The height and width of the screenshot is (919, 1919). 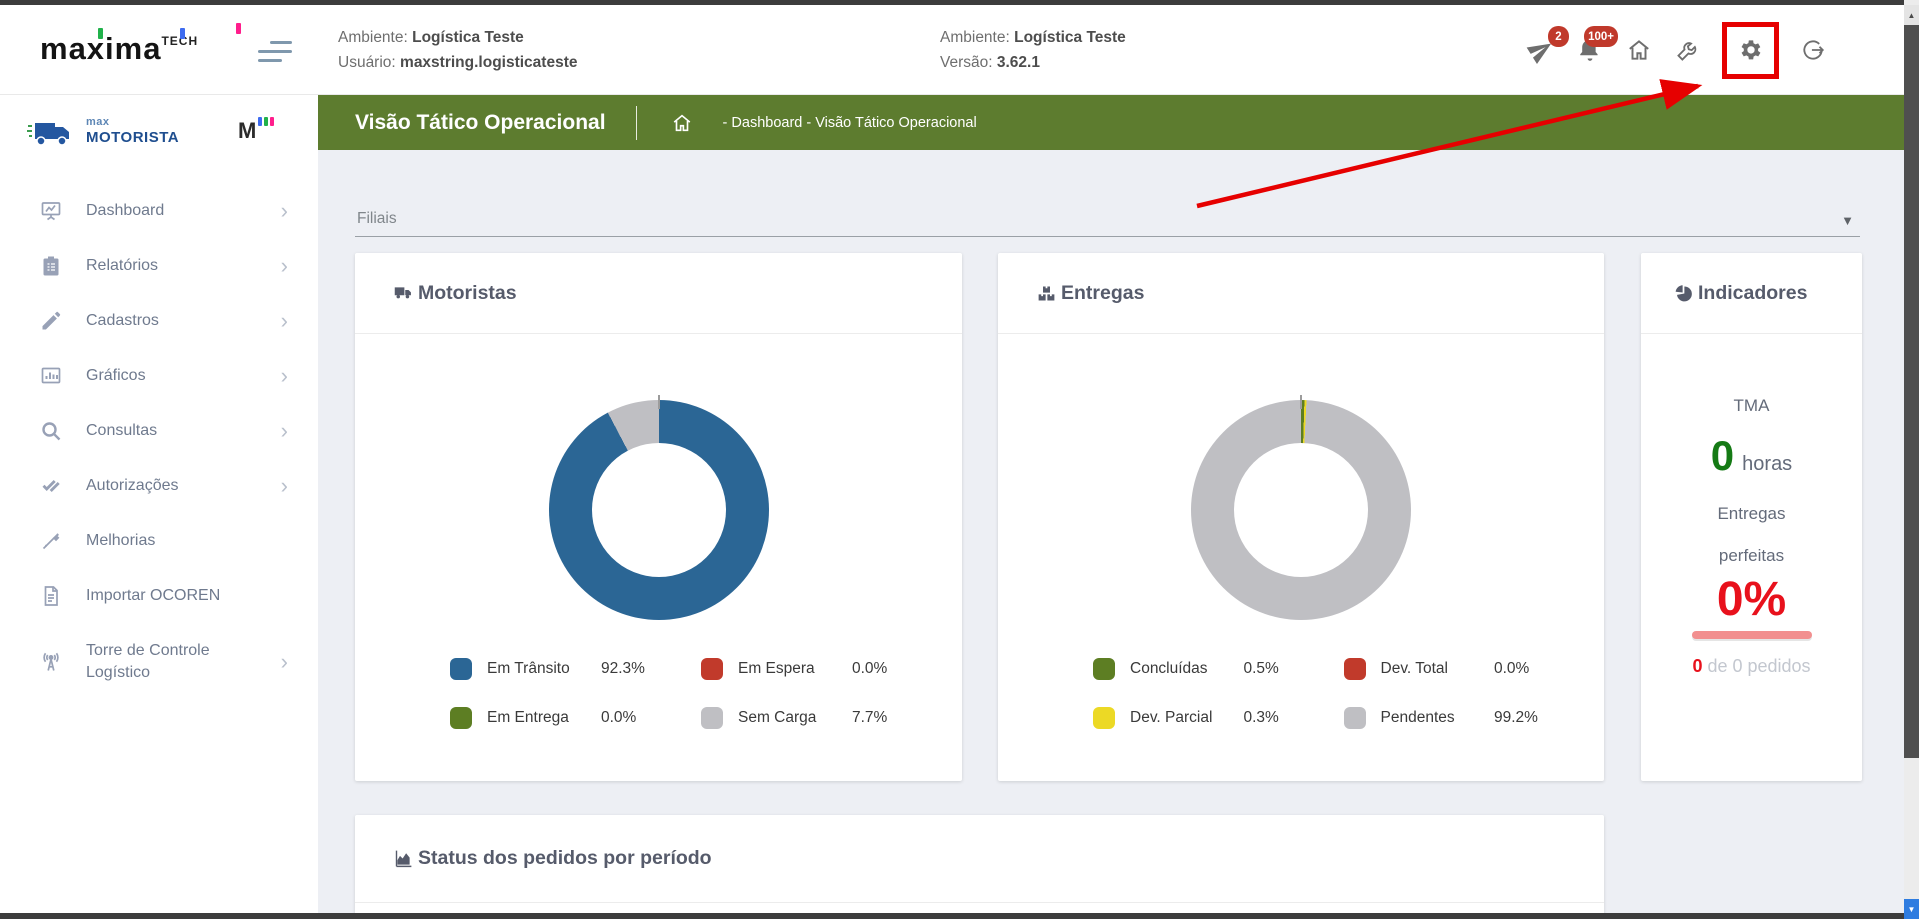 I want to click on send-badge: 2, so click(x=1558, y=36).